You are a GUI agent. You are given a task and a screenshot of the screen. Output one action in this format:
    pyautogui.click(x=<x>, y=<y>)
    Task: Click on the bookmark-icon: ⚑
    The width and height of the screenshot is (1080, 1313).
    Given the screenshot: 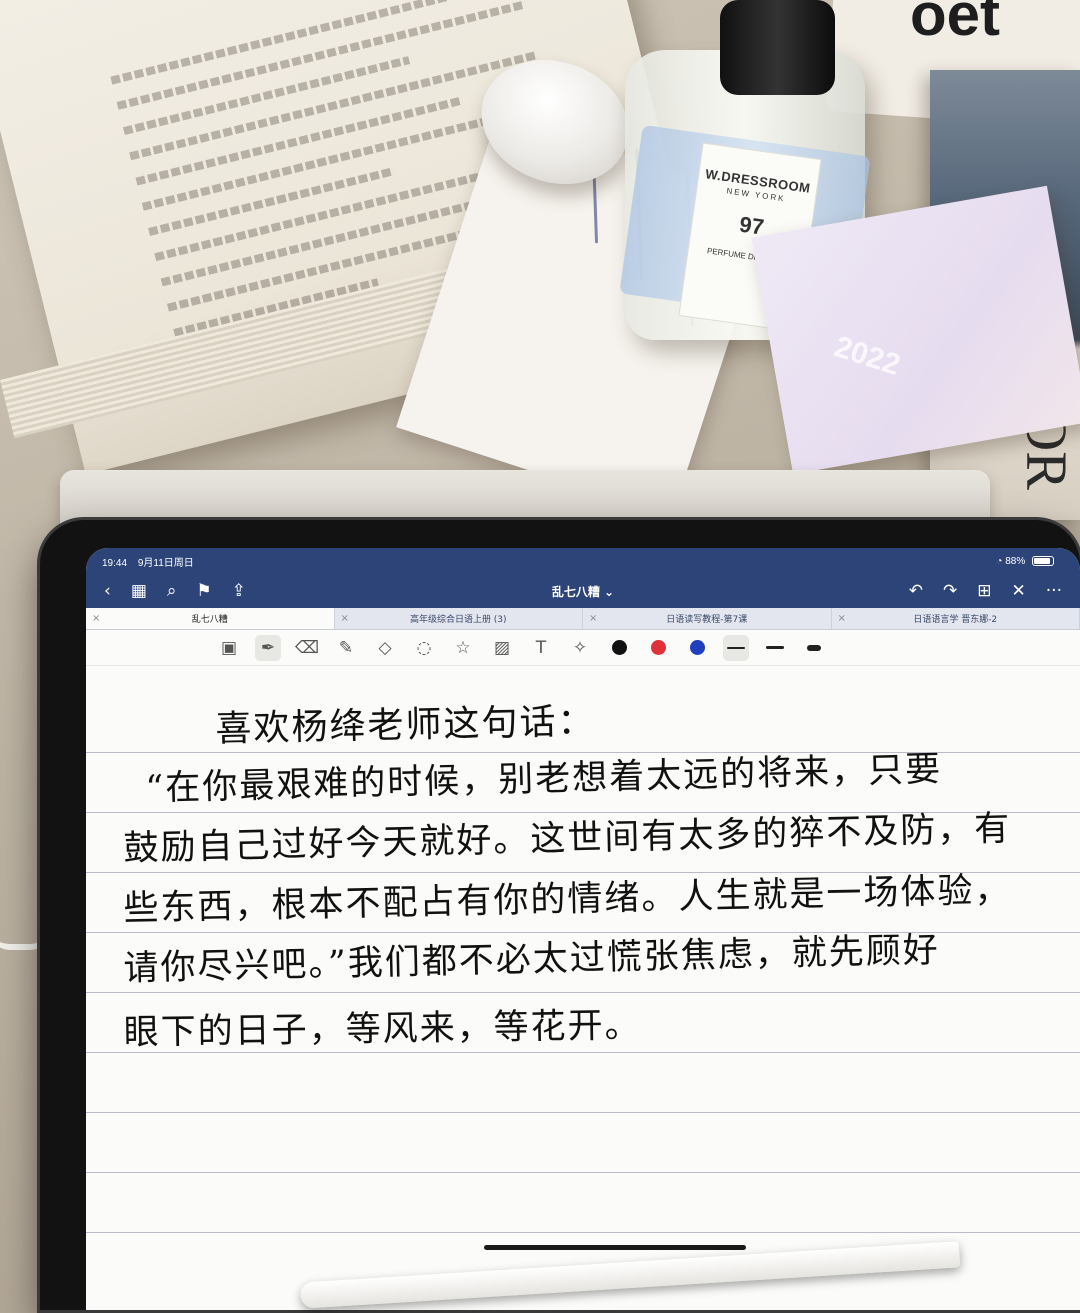 What is the action you would take?
    pyautogui.click(x=203, y=591)
    